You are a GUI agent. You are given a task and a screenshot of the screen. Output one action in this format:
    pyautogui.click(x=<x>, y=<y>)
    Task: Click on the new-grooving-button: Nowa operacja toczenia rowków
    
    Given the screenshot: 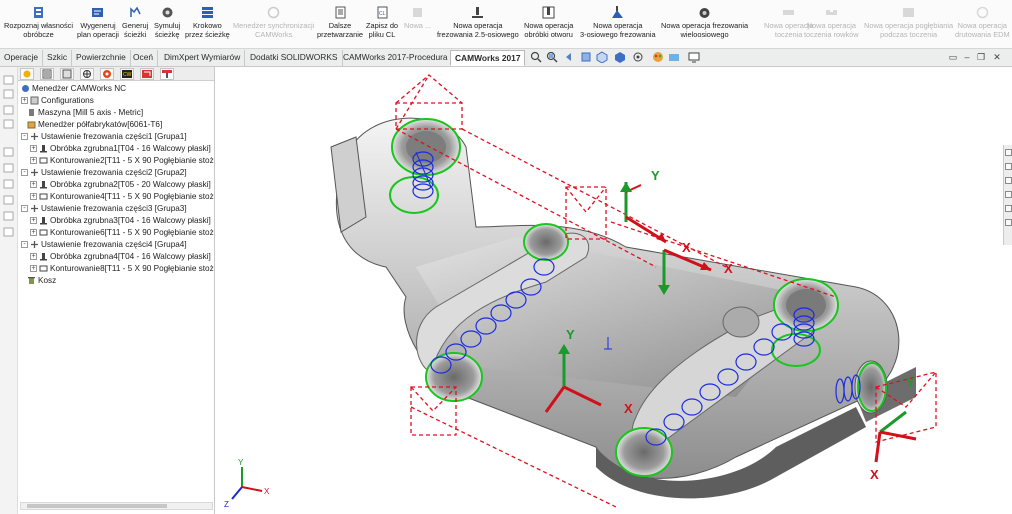 What is the action you would take?
    pyautogui.click(x=831, y=22)
    